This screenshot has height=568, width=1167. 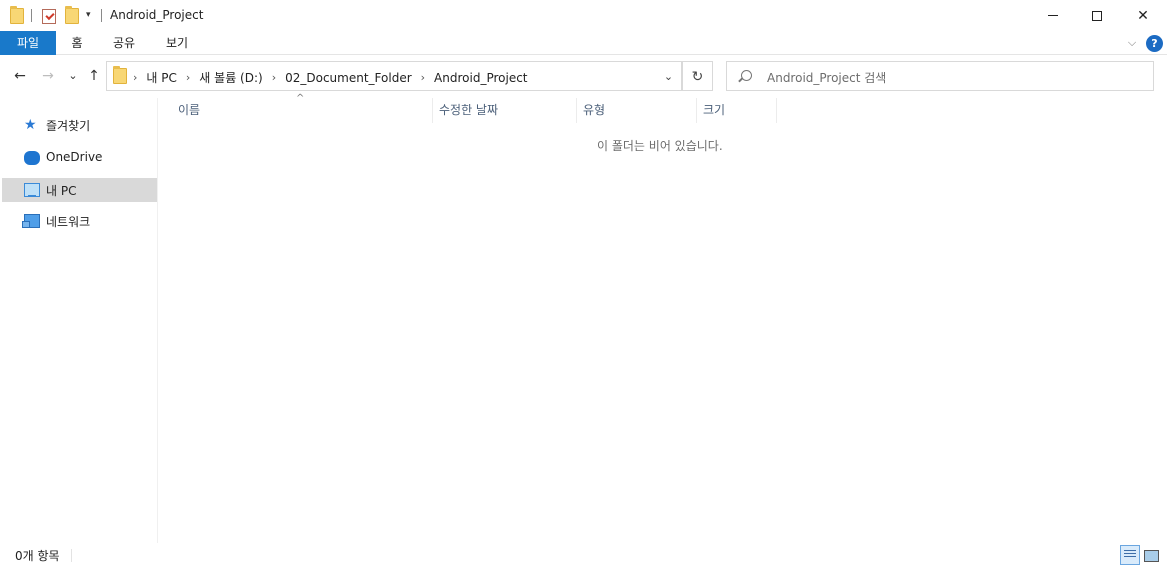 What do you see at coordinates (637, 110) in the screenshot?
I see `column-header-type: 유형` at bounding box center [637, 110].